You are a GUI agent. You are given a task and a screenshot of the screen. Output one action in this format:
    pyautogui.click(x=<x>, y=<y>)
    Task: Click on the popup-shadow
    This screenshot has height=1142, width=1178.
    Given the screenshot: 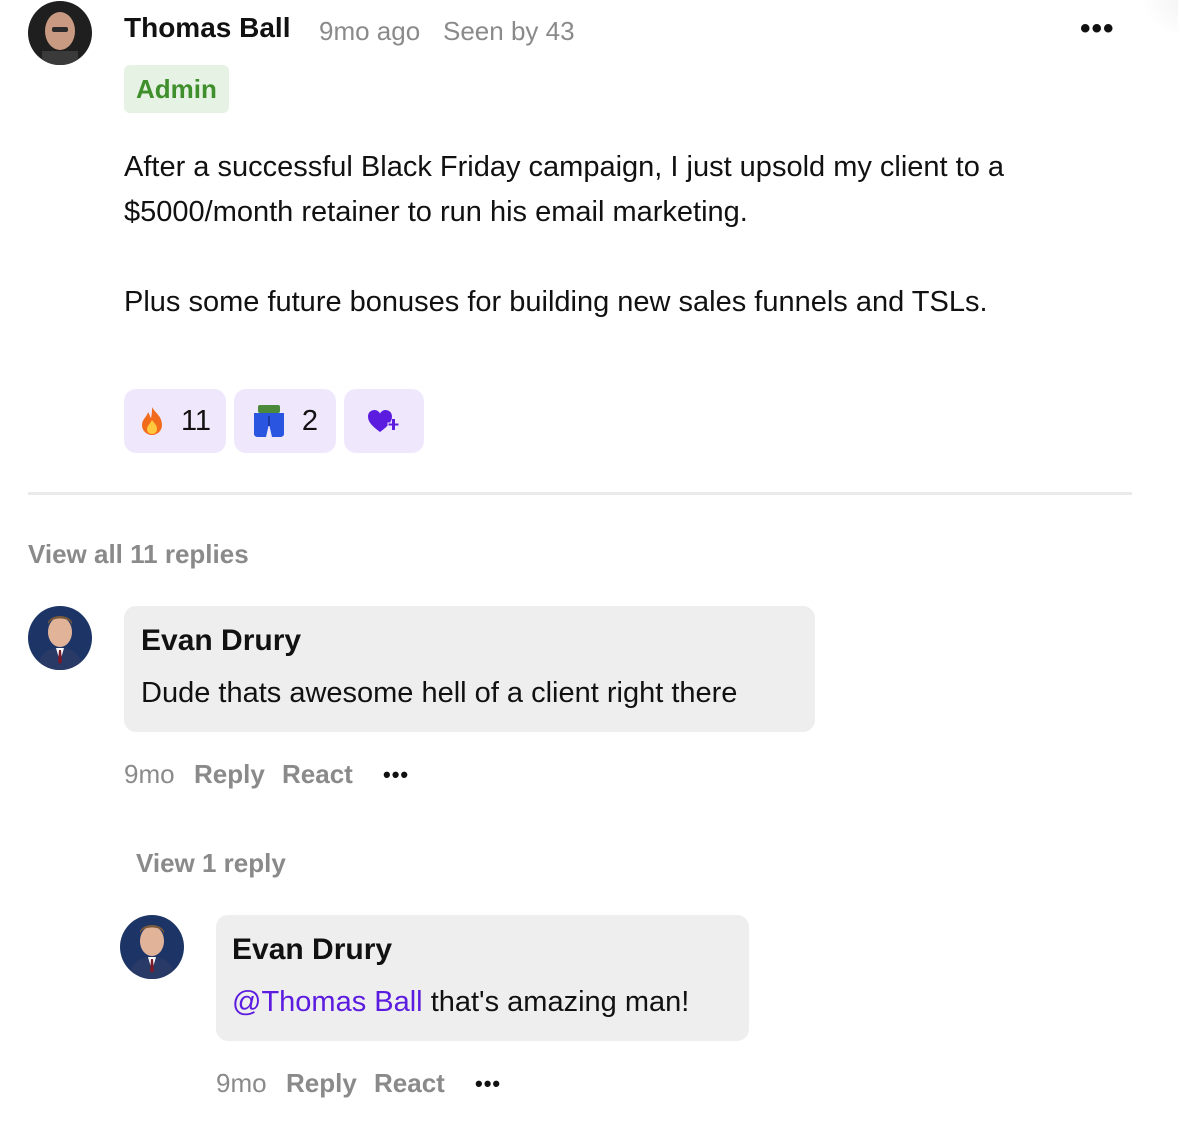 What is the action you would take?
    pyautogui.click(x=1159, y=20)
    